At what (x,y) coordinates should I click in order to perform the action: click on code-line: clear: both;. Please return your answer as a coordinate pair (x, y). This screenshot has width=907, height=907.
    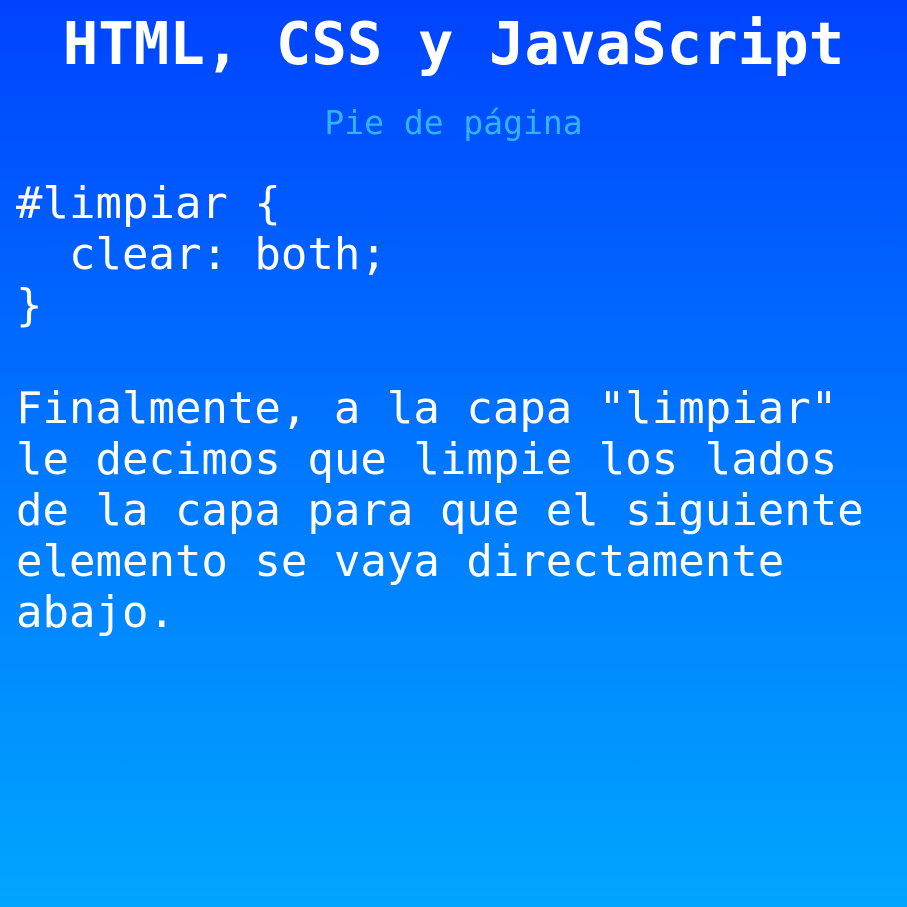
    Looking at the image, I should click on (201, 254).